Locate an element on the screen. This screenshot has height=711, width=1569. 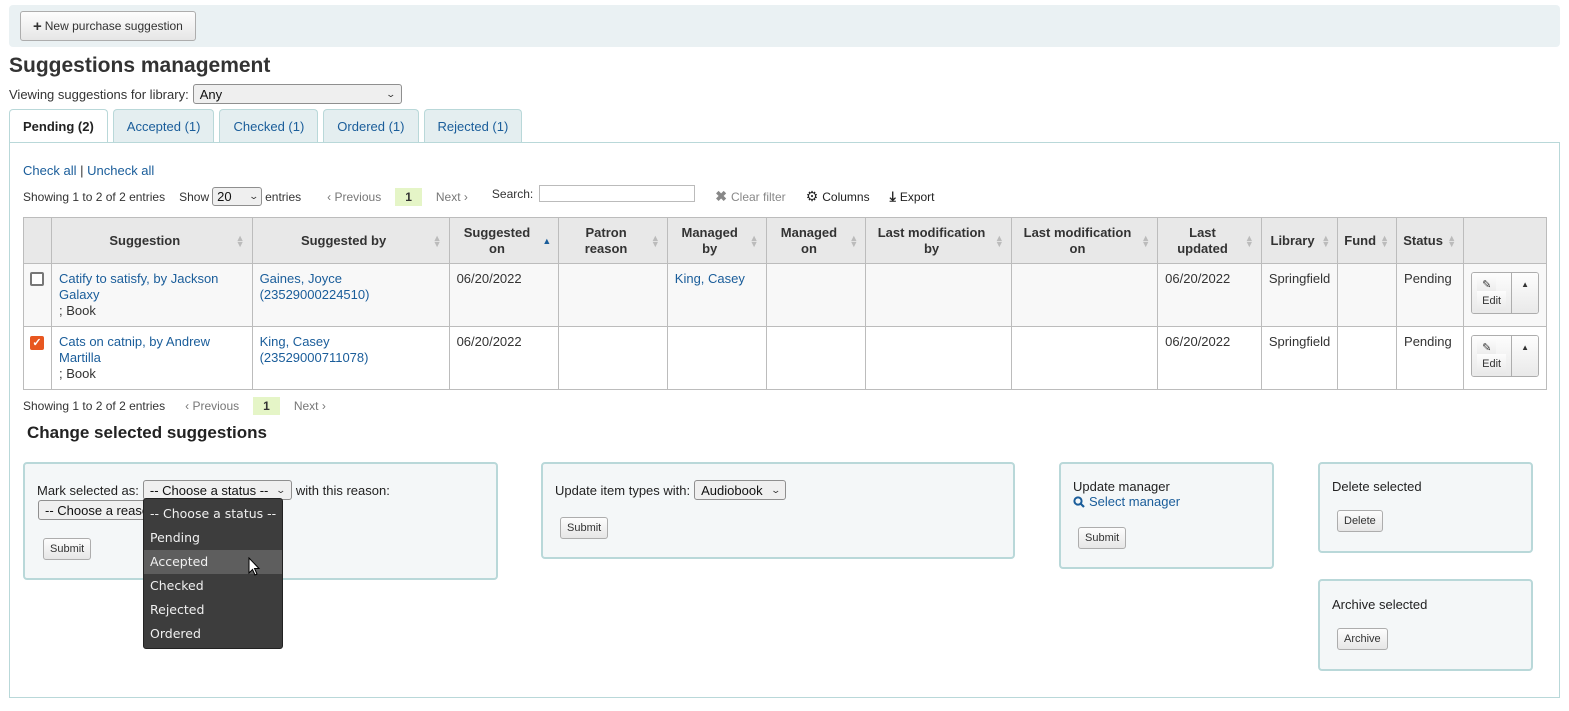
pager-bottom: ‹ Previous 1 Next › is located at coordinates (255, 406).